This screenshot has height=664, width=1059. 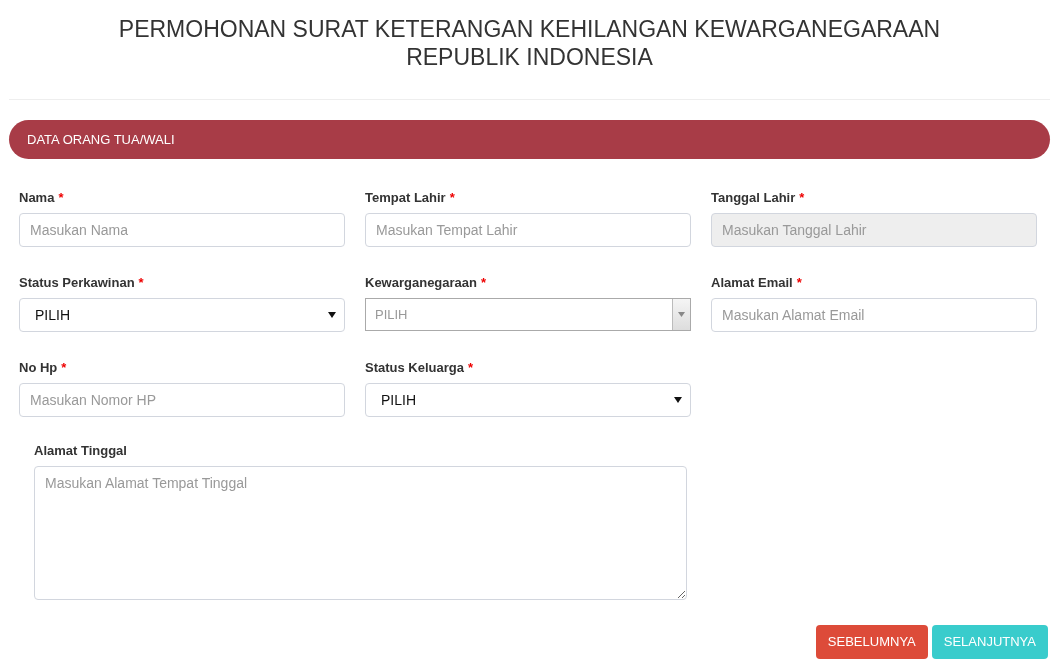 I want to click on input-field: Masukan Nama, so click(x=182, y=230).